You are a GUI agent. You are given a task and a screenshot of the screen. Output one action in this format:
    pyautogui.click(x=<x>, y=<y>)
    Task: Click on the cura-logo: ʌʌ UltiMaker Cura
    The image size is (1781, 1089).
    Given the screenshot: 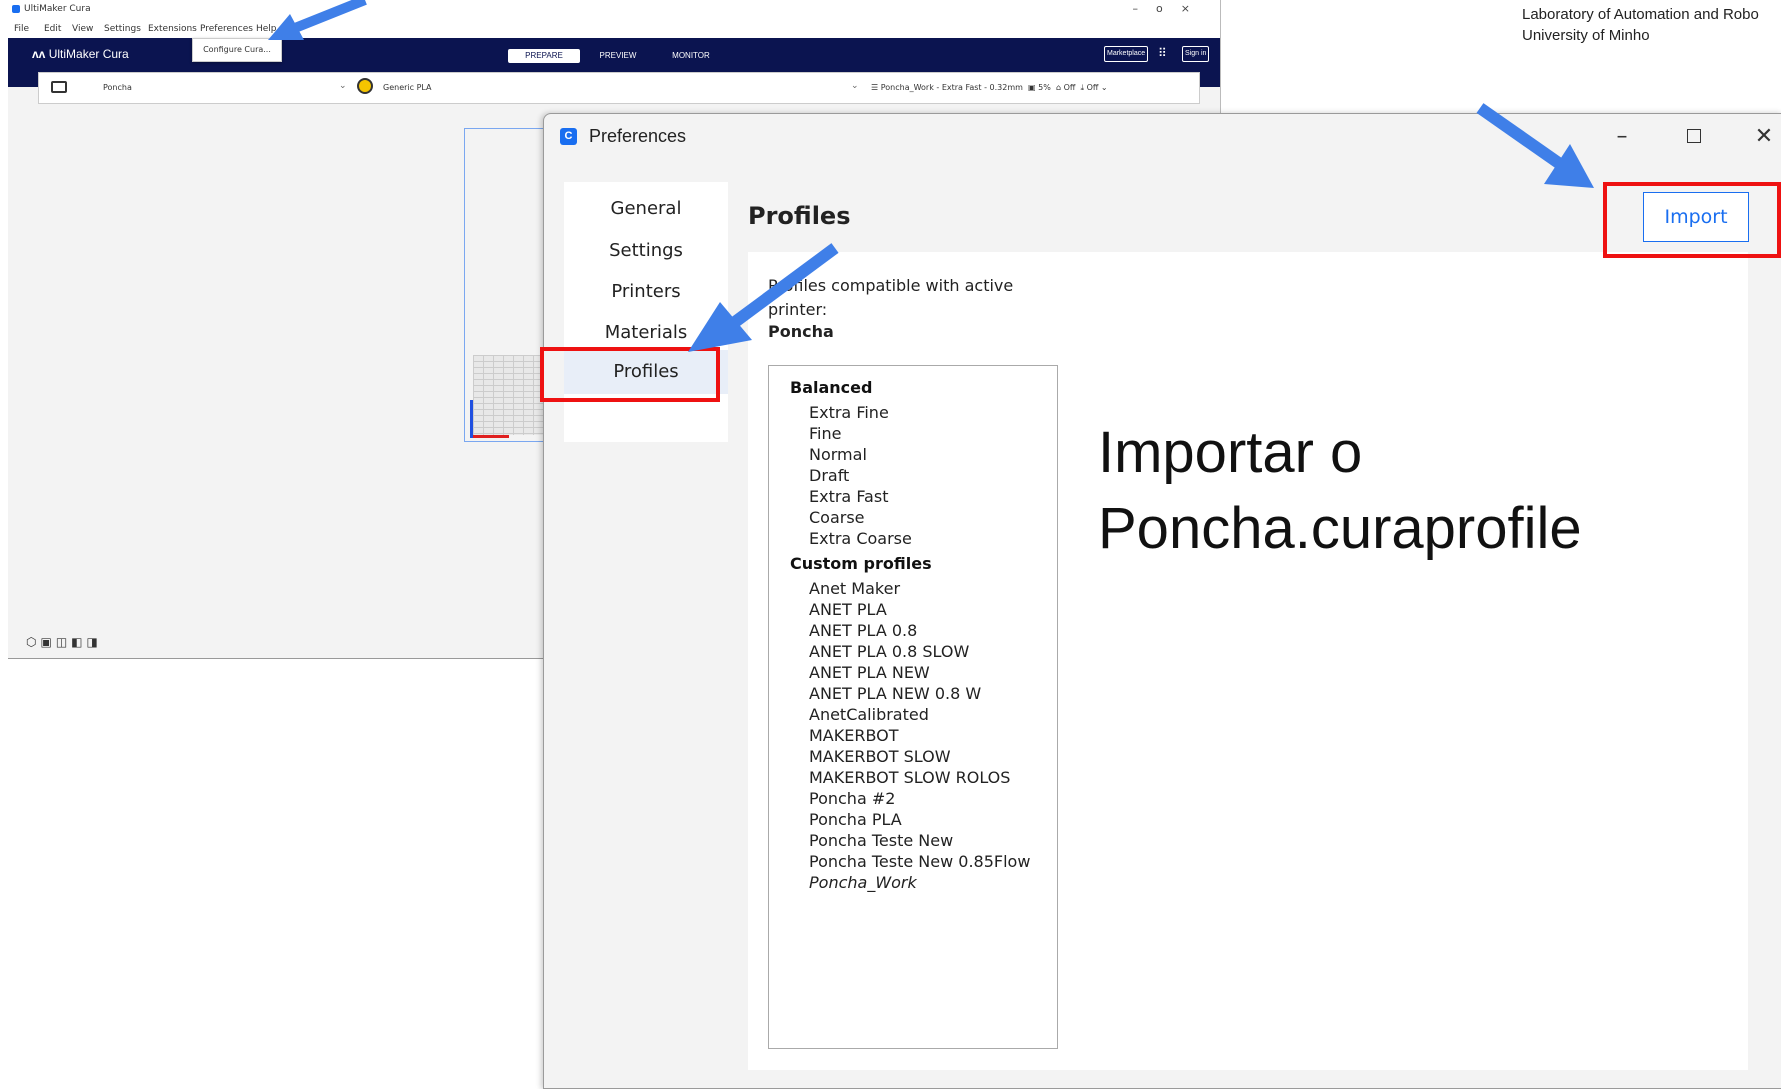 What is the action you would take?
    pyautogui.click(x=80, y=54)
    